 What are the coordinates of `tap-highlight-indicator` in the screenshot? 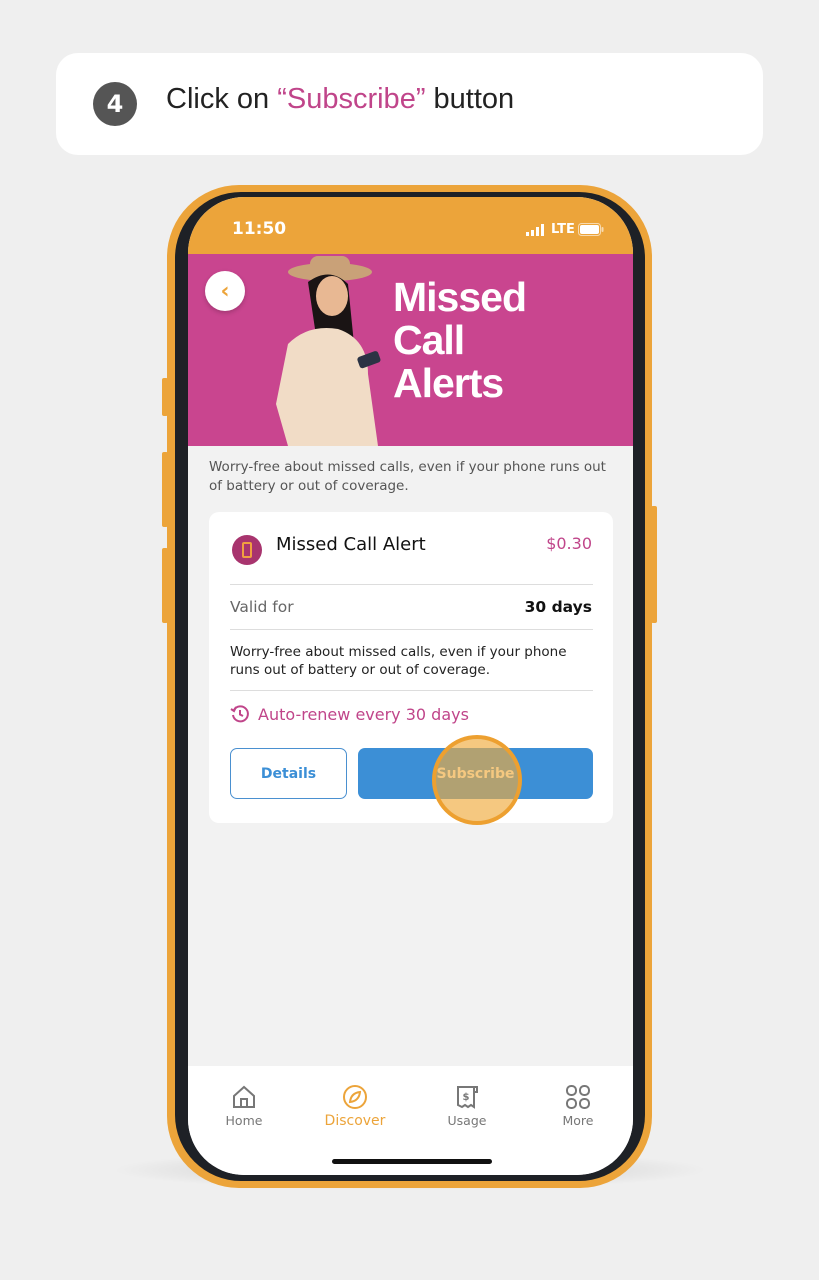 It's located at (477, 780).